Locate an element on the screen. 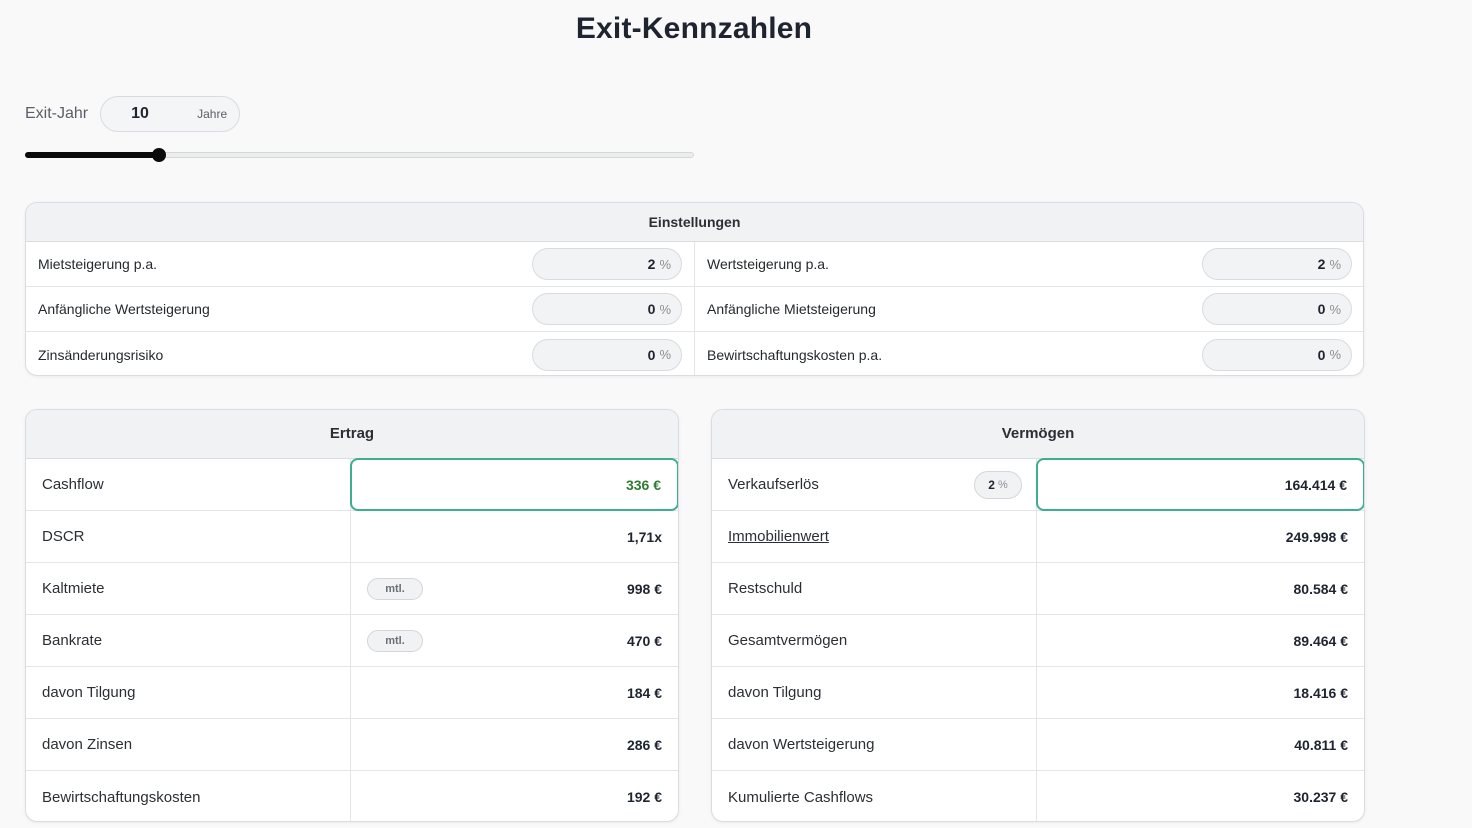 Image resolution: width=1472 pixels, height=828 pixels. cashflow-value: 336 € is located at coordinates (514, 484).